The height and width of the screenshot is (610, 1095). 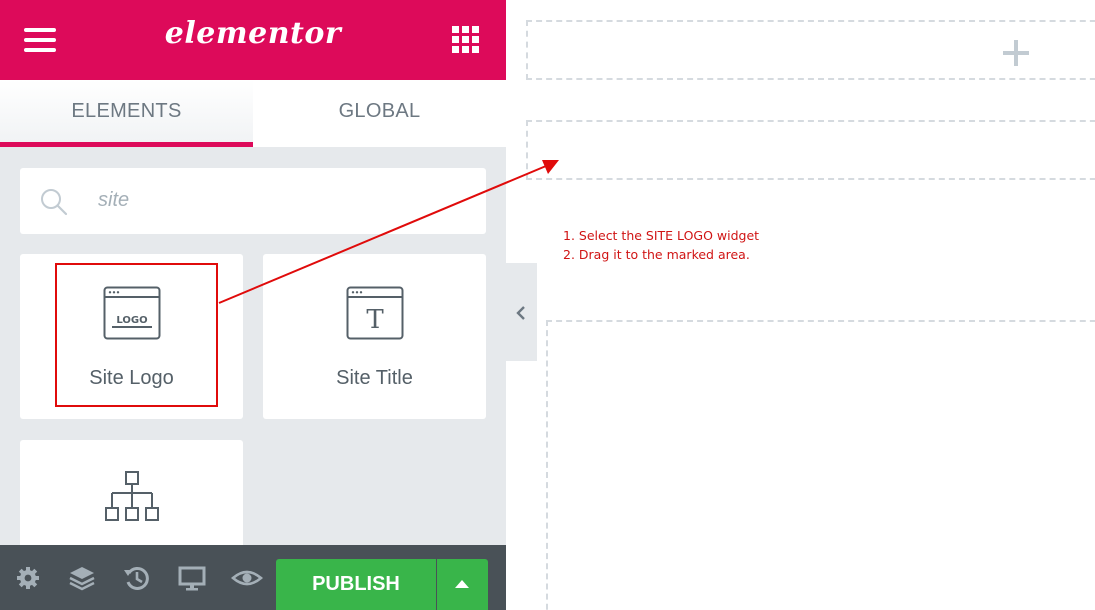 I want to click on search-input-value: site, so click(x=114, y=200).